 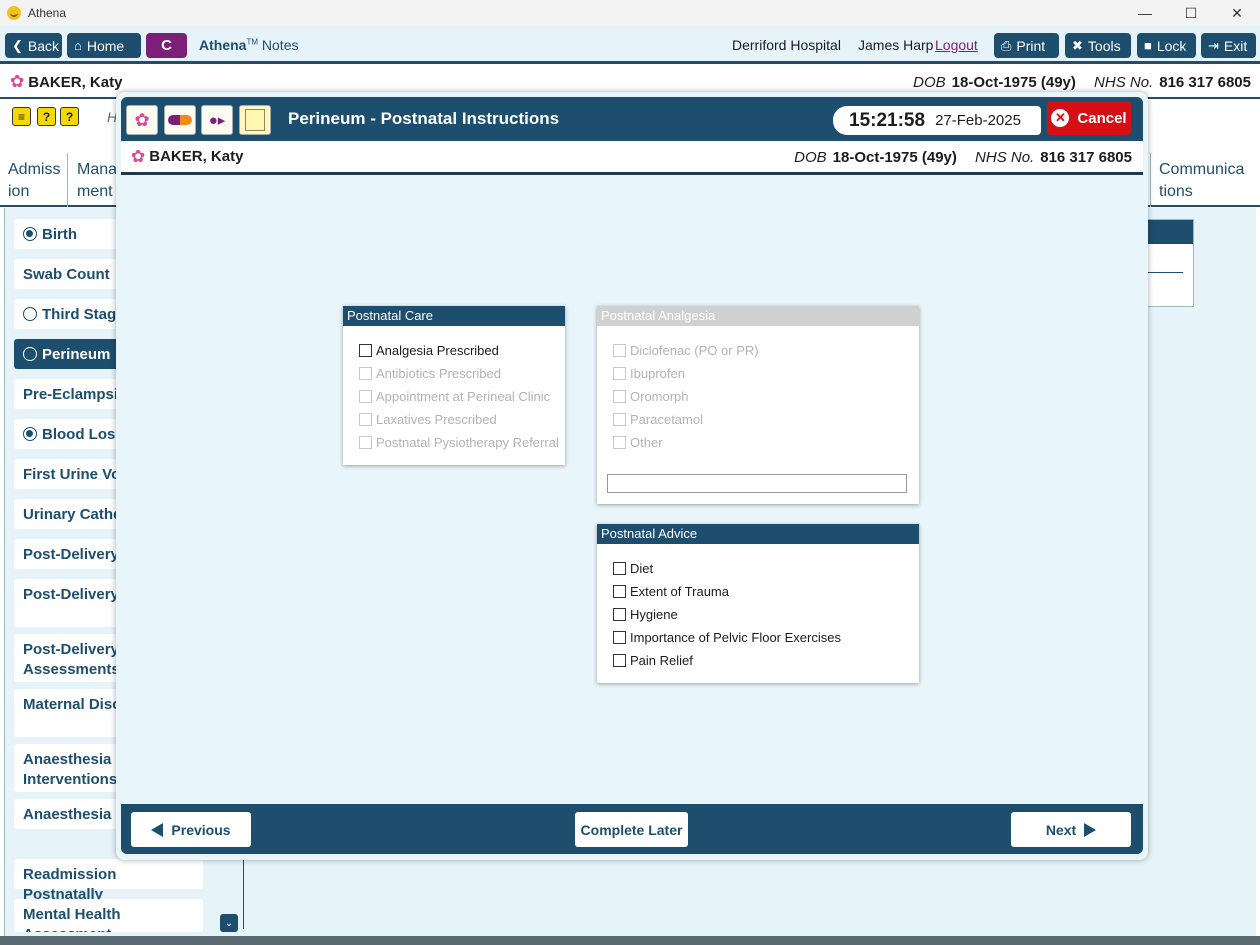 I want to click on hygiene-checkbox: Hygiene, so click(x=645, y=614).